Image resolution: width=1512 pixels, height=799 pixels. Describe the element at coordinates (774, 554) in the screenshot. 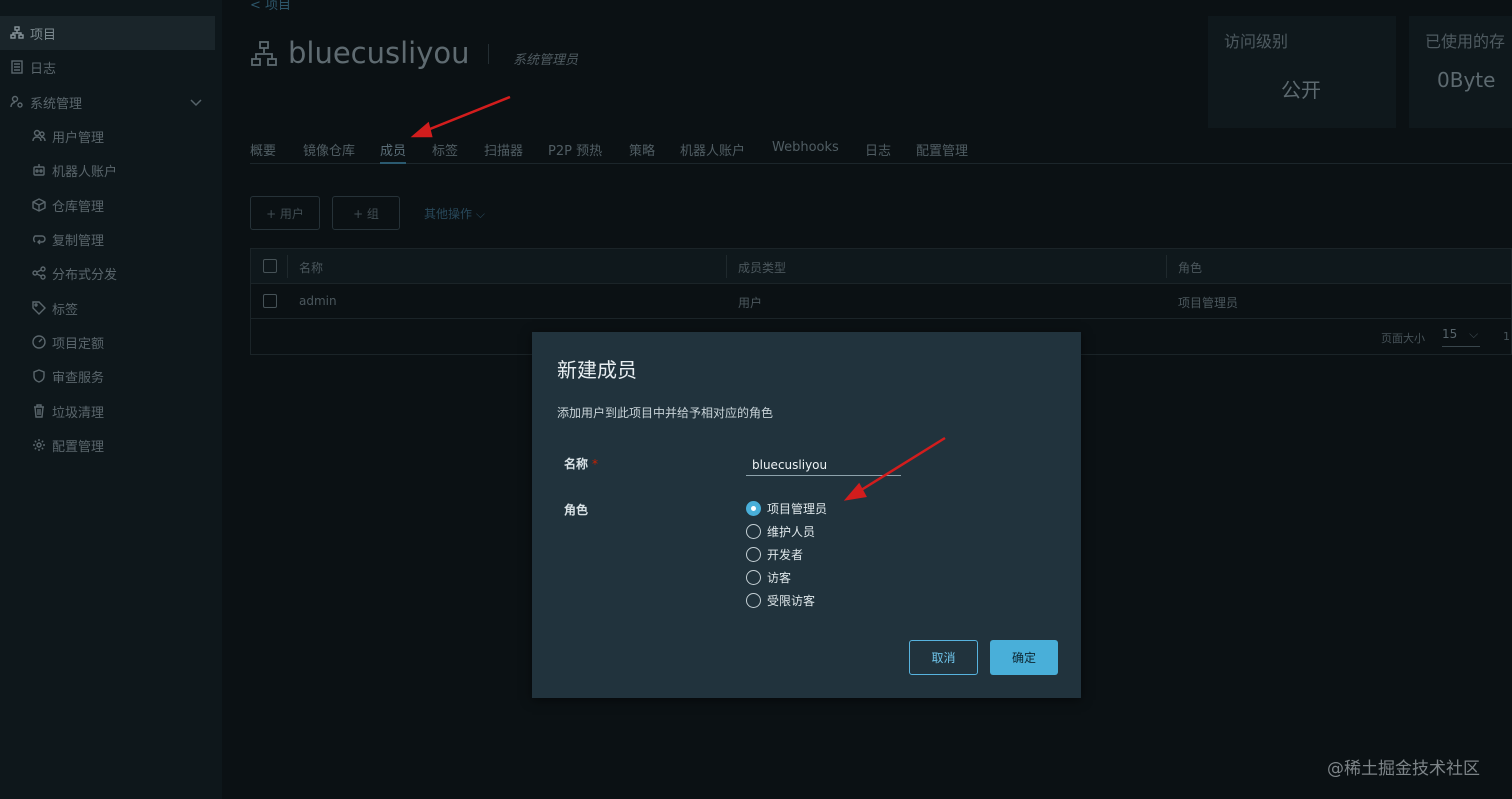

I see `role-option-developer: 开发者` at that location.